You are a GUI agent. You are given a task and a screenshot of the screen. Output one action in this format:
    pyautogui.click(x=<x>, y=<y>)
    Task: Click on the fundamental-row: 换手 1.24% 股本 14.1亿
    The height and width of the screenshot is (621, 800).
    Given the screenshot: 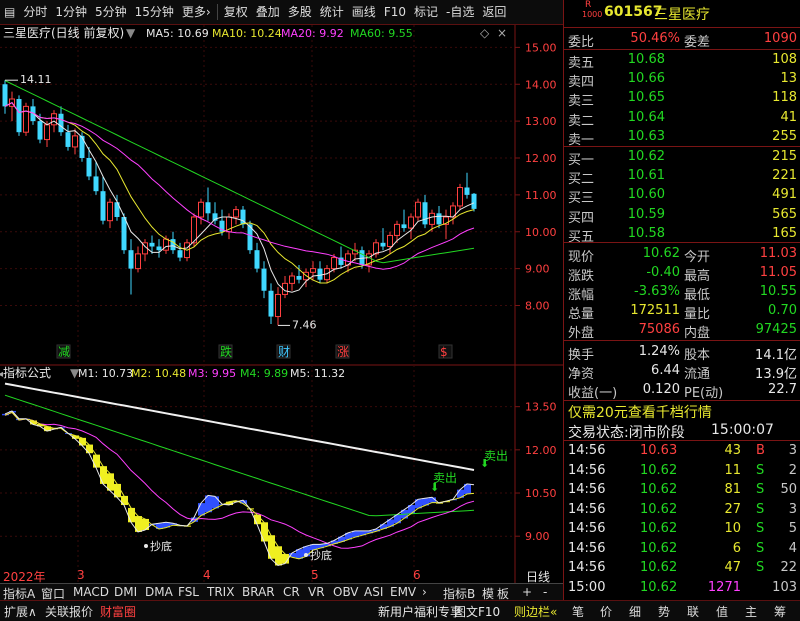 What is the action you would take?
    pyautogui.click(x=682, y=352)
    